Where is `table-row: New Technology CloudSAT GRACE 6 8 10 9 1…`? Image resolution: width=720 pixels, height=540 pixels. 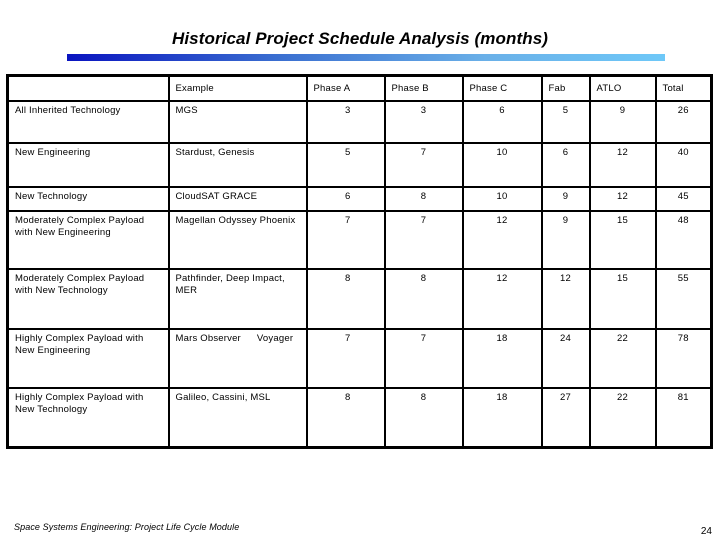
table-row: New Technology CloudSAT GRACE 6 8 10 9 1… is located at coordinates (359, 198).